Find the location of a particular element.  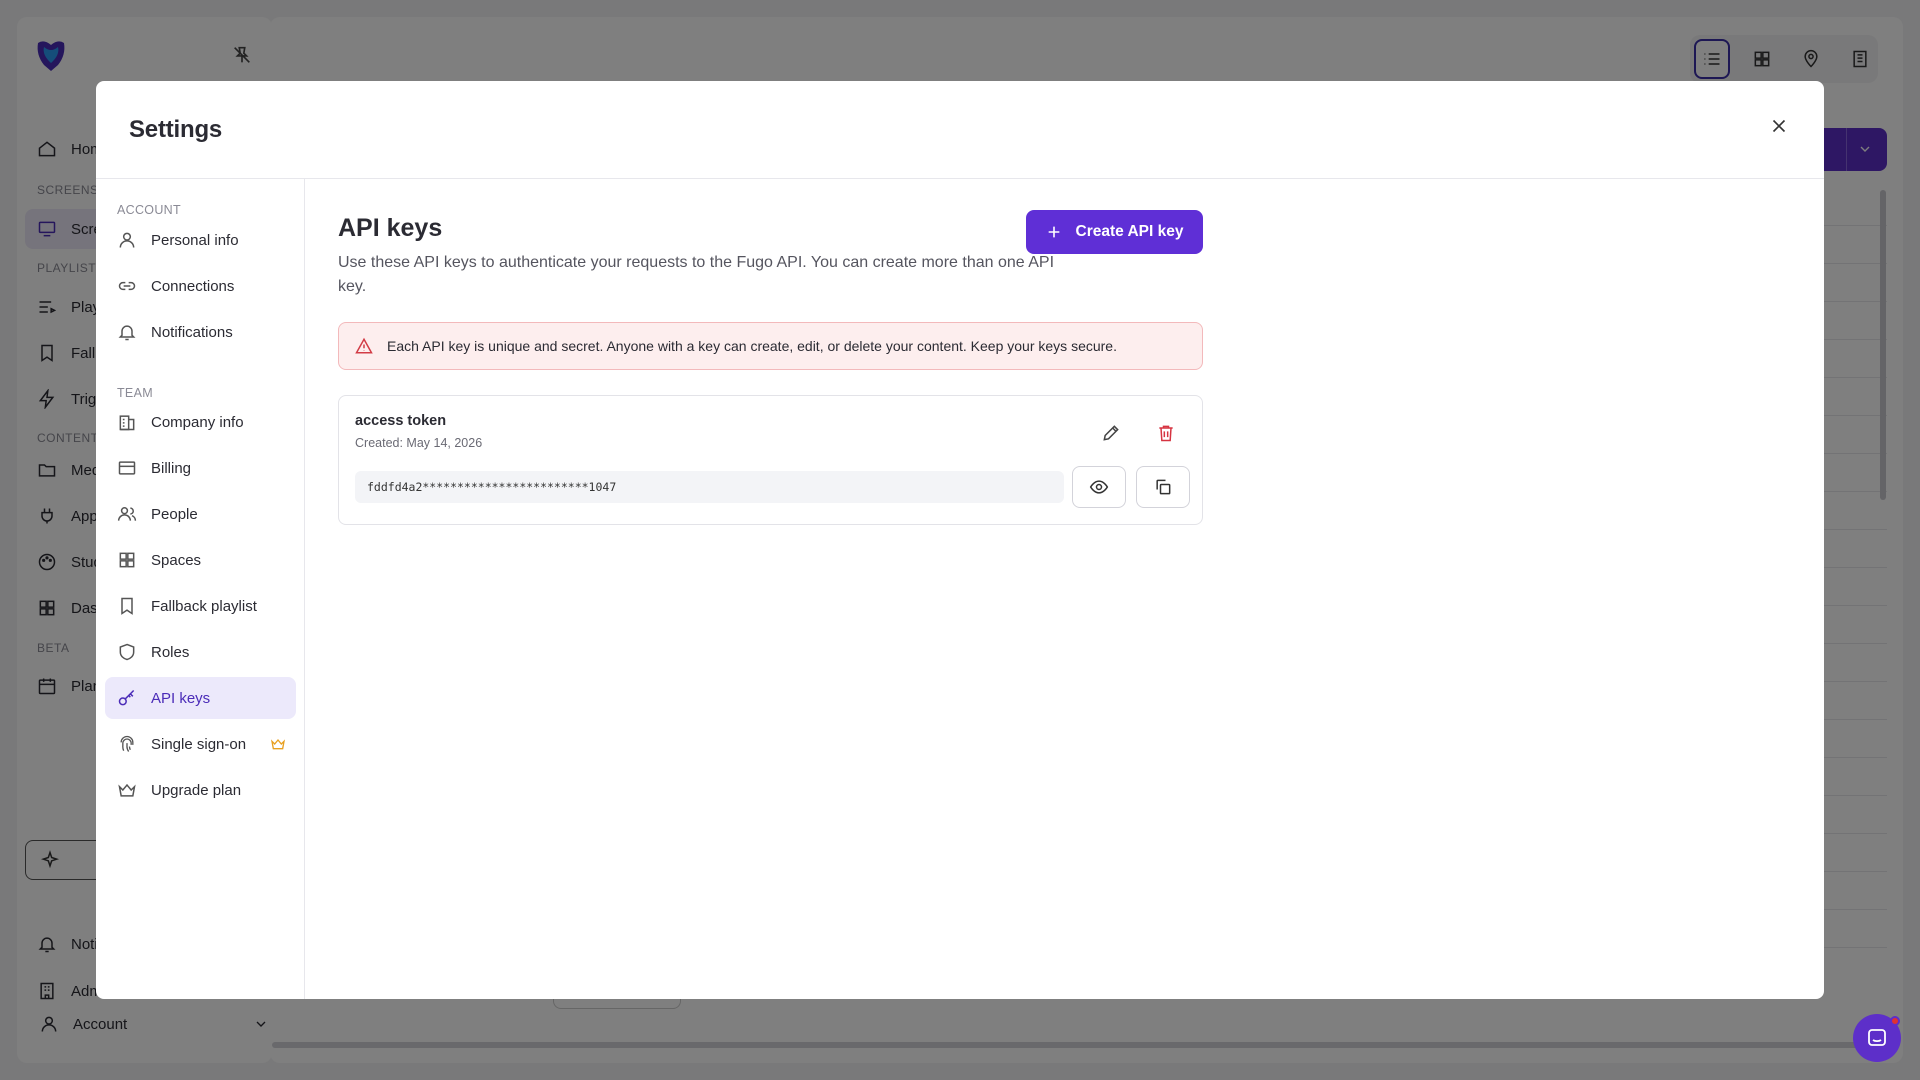

edit-key-button is located at coordinates (1111, 433).